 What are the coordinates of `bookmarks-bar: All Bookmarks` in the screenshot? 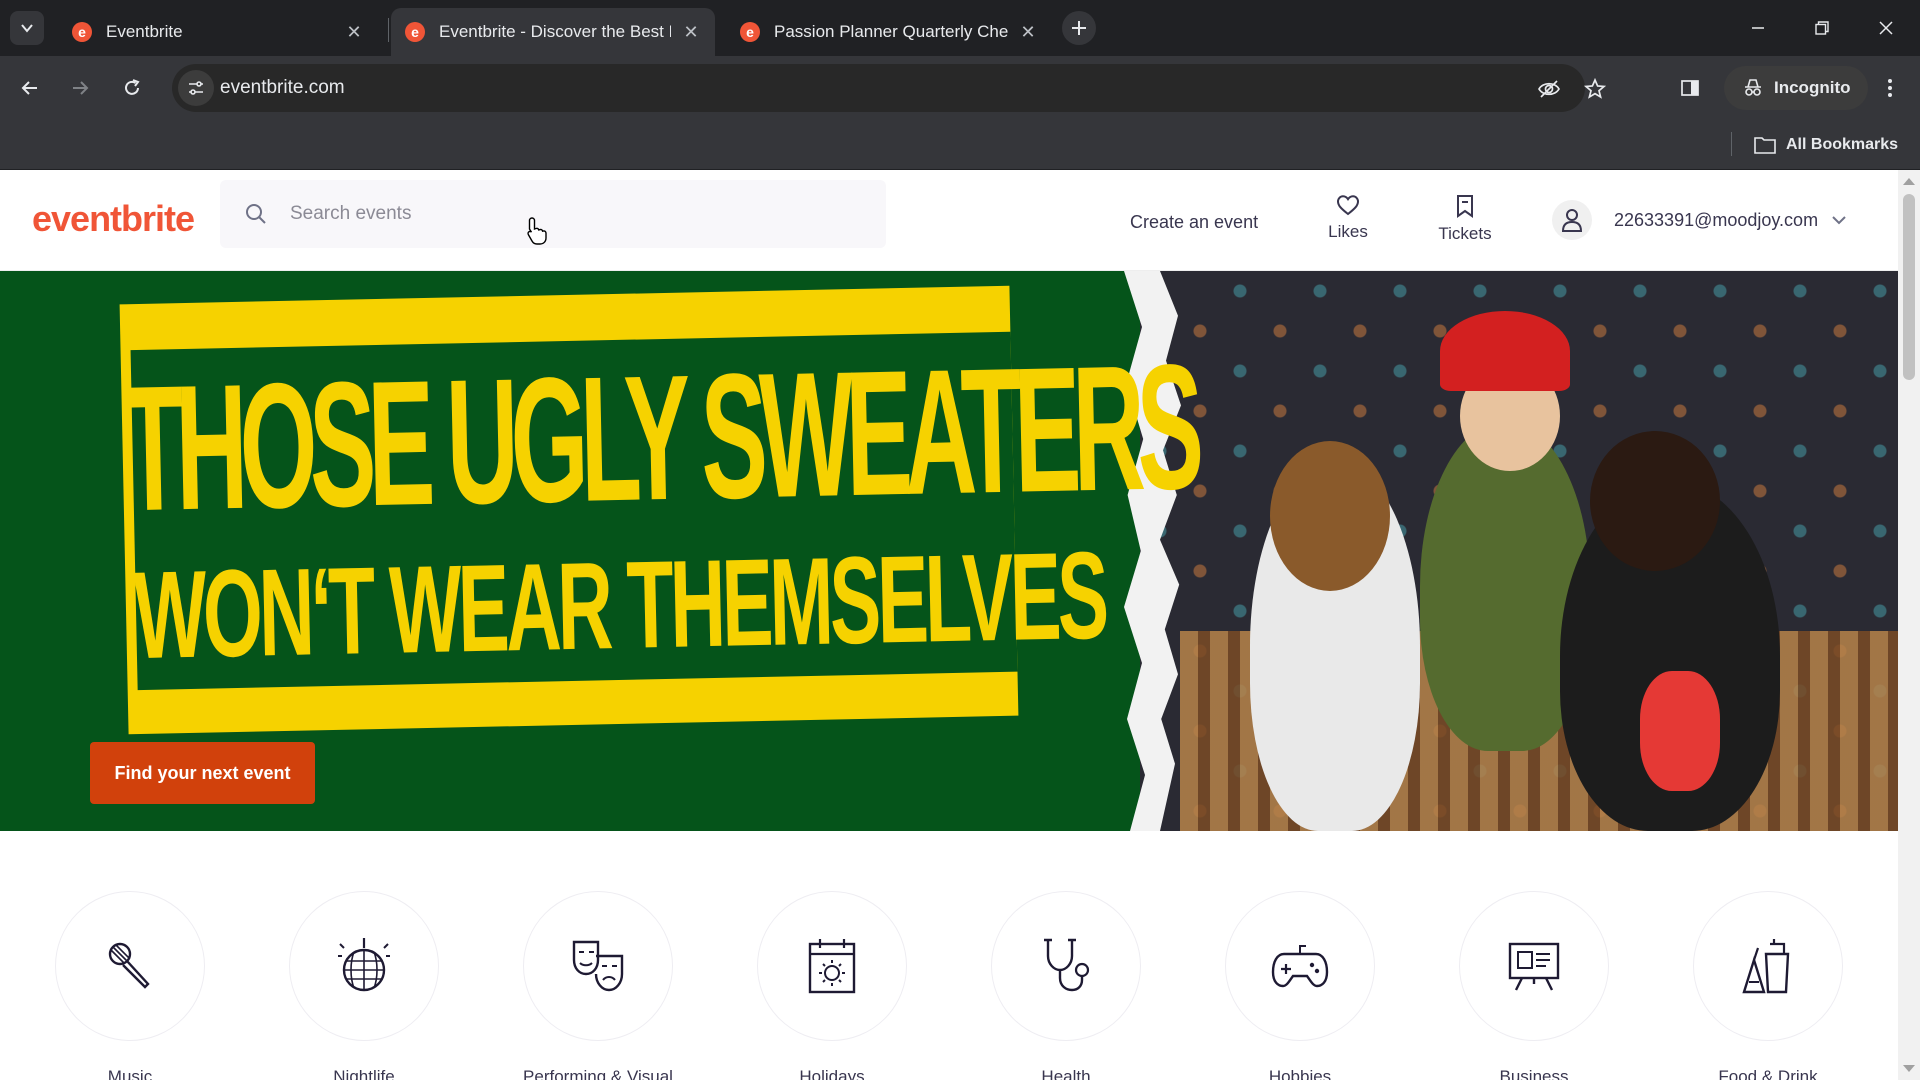 It's located at (960, 145).